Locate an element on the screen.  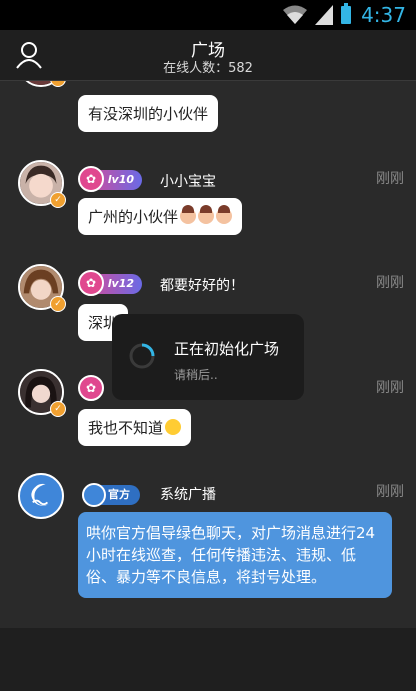
level-badge: ✿ lv12 is located at coordinates (110, 283).